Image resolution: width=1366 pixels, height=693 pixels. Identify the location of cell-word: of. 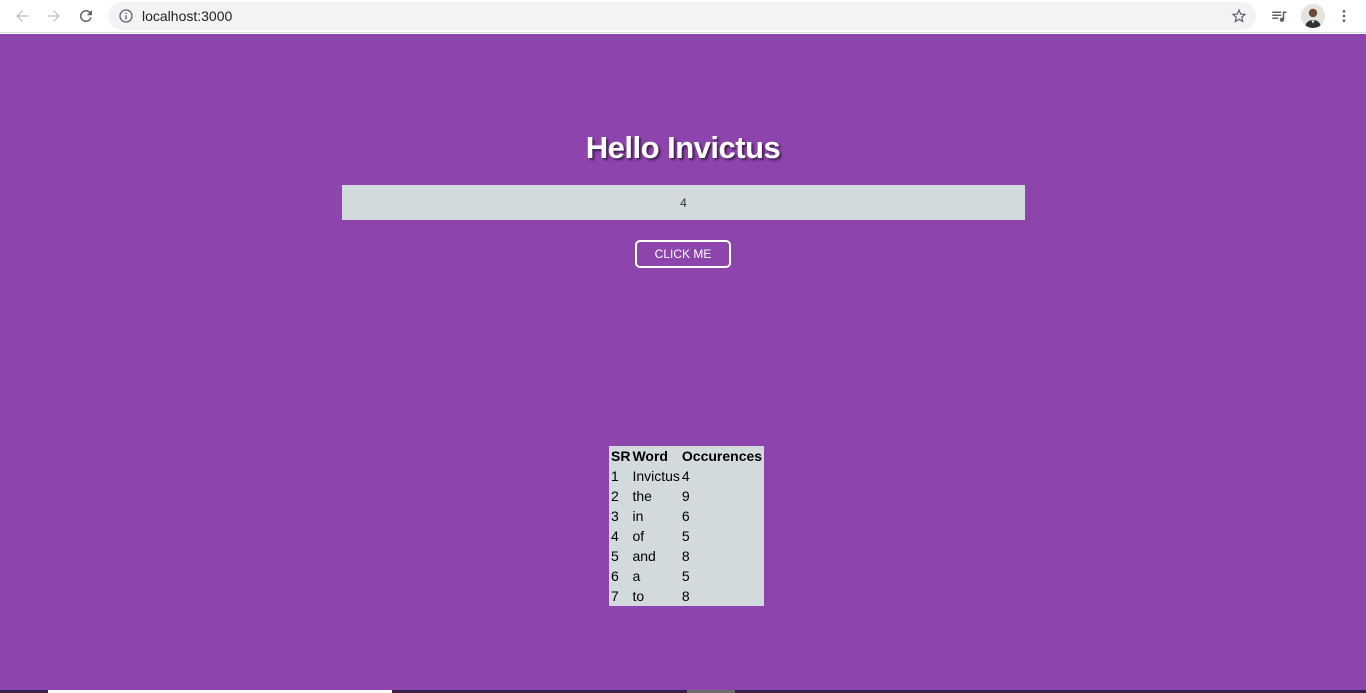
(638, 536).